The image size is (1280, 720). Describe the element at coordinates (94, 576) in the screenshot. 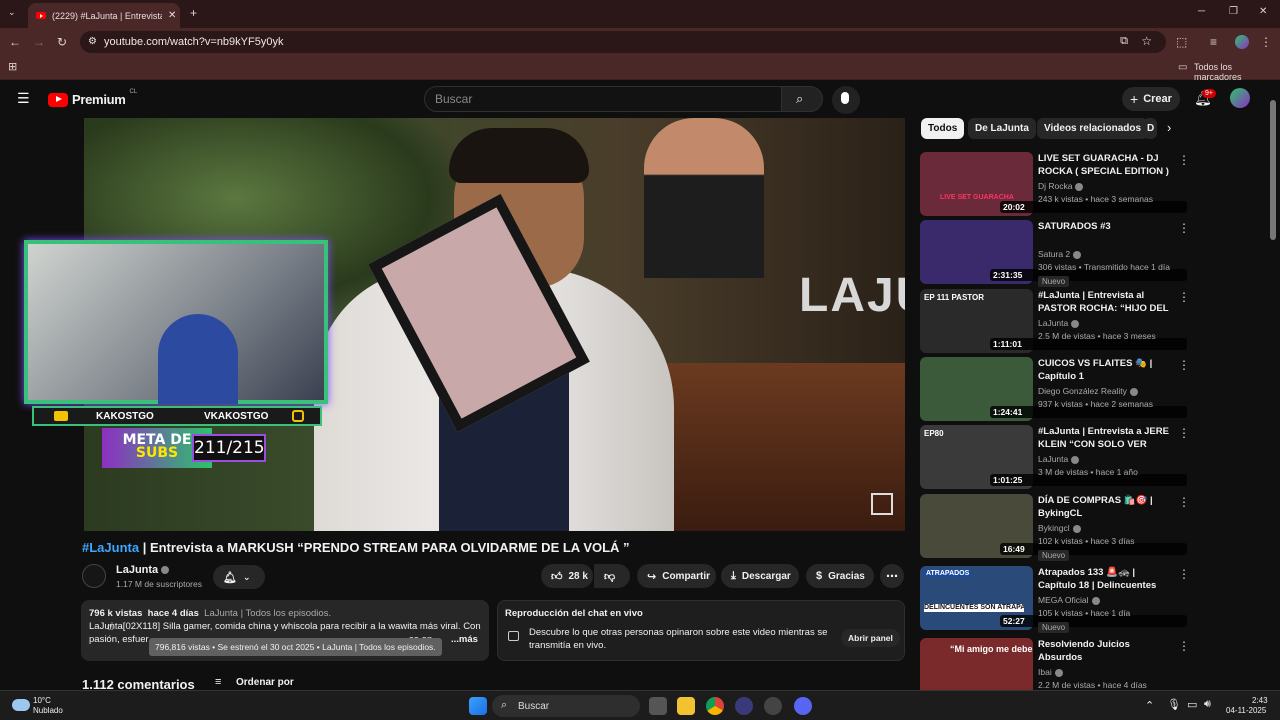

I see `channel-avatar` at that location.